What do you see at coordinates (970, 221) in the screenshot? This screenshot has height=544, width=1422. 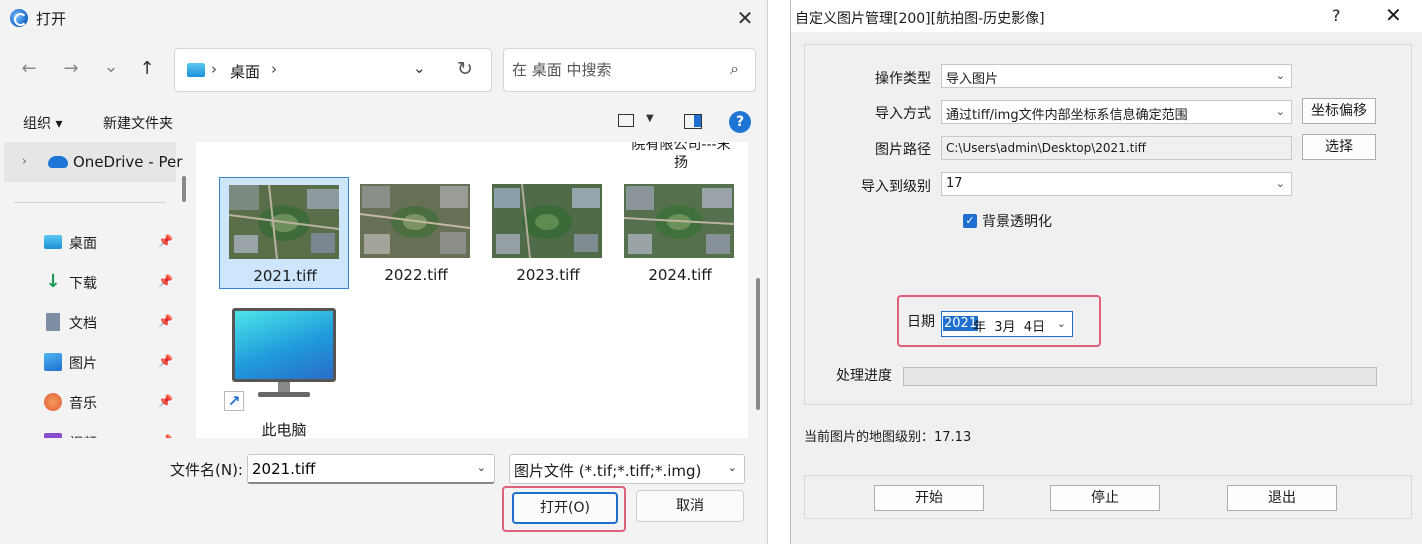 I see `transparent-checkbox: ✓` at bounding box center [970, 221].